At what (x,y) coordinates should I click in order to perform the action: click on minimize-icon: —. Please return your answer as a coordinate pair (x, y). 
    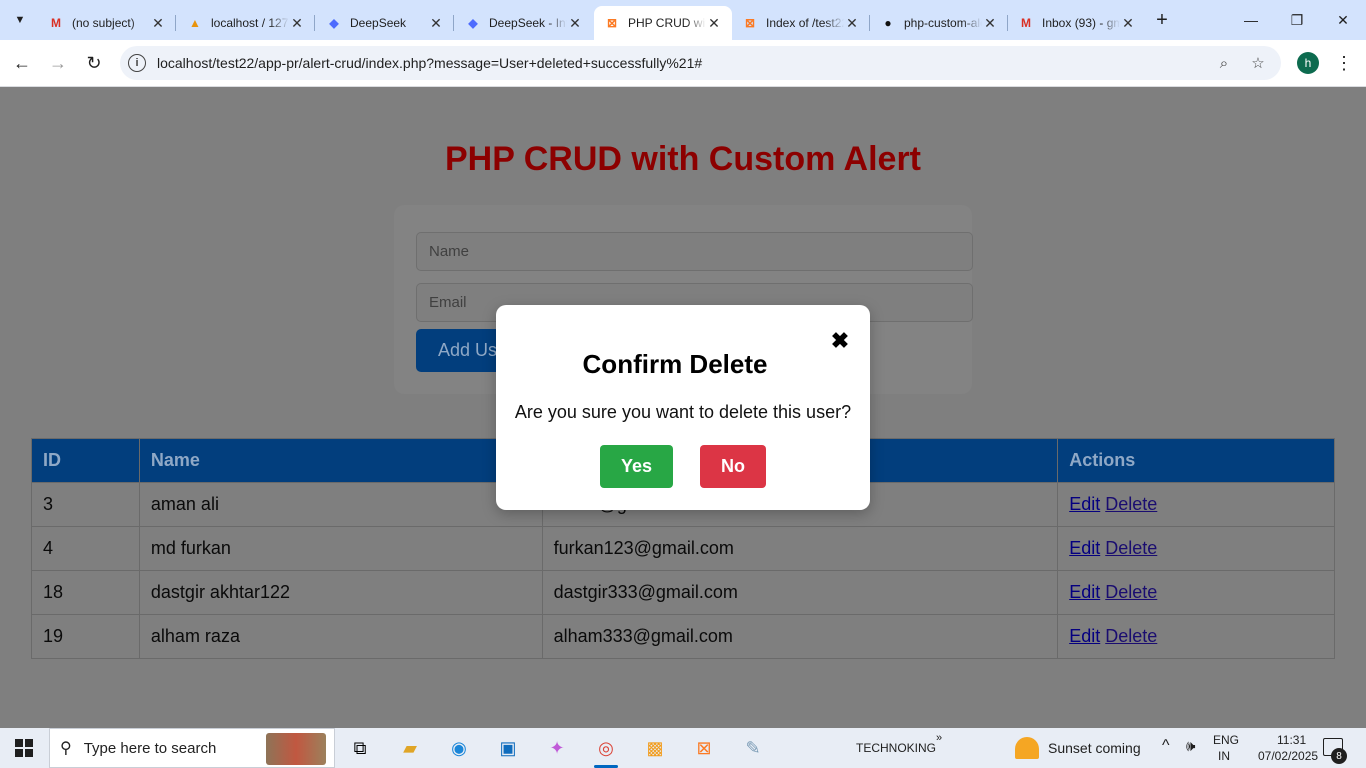
    Looking at the image, I should click on (1251, 20).